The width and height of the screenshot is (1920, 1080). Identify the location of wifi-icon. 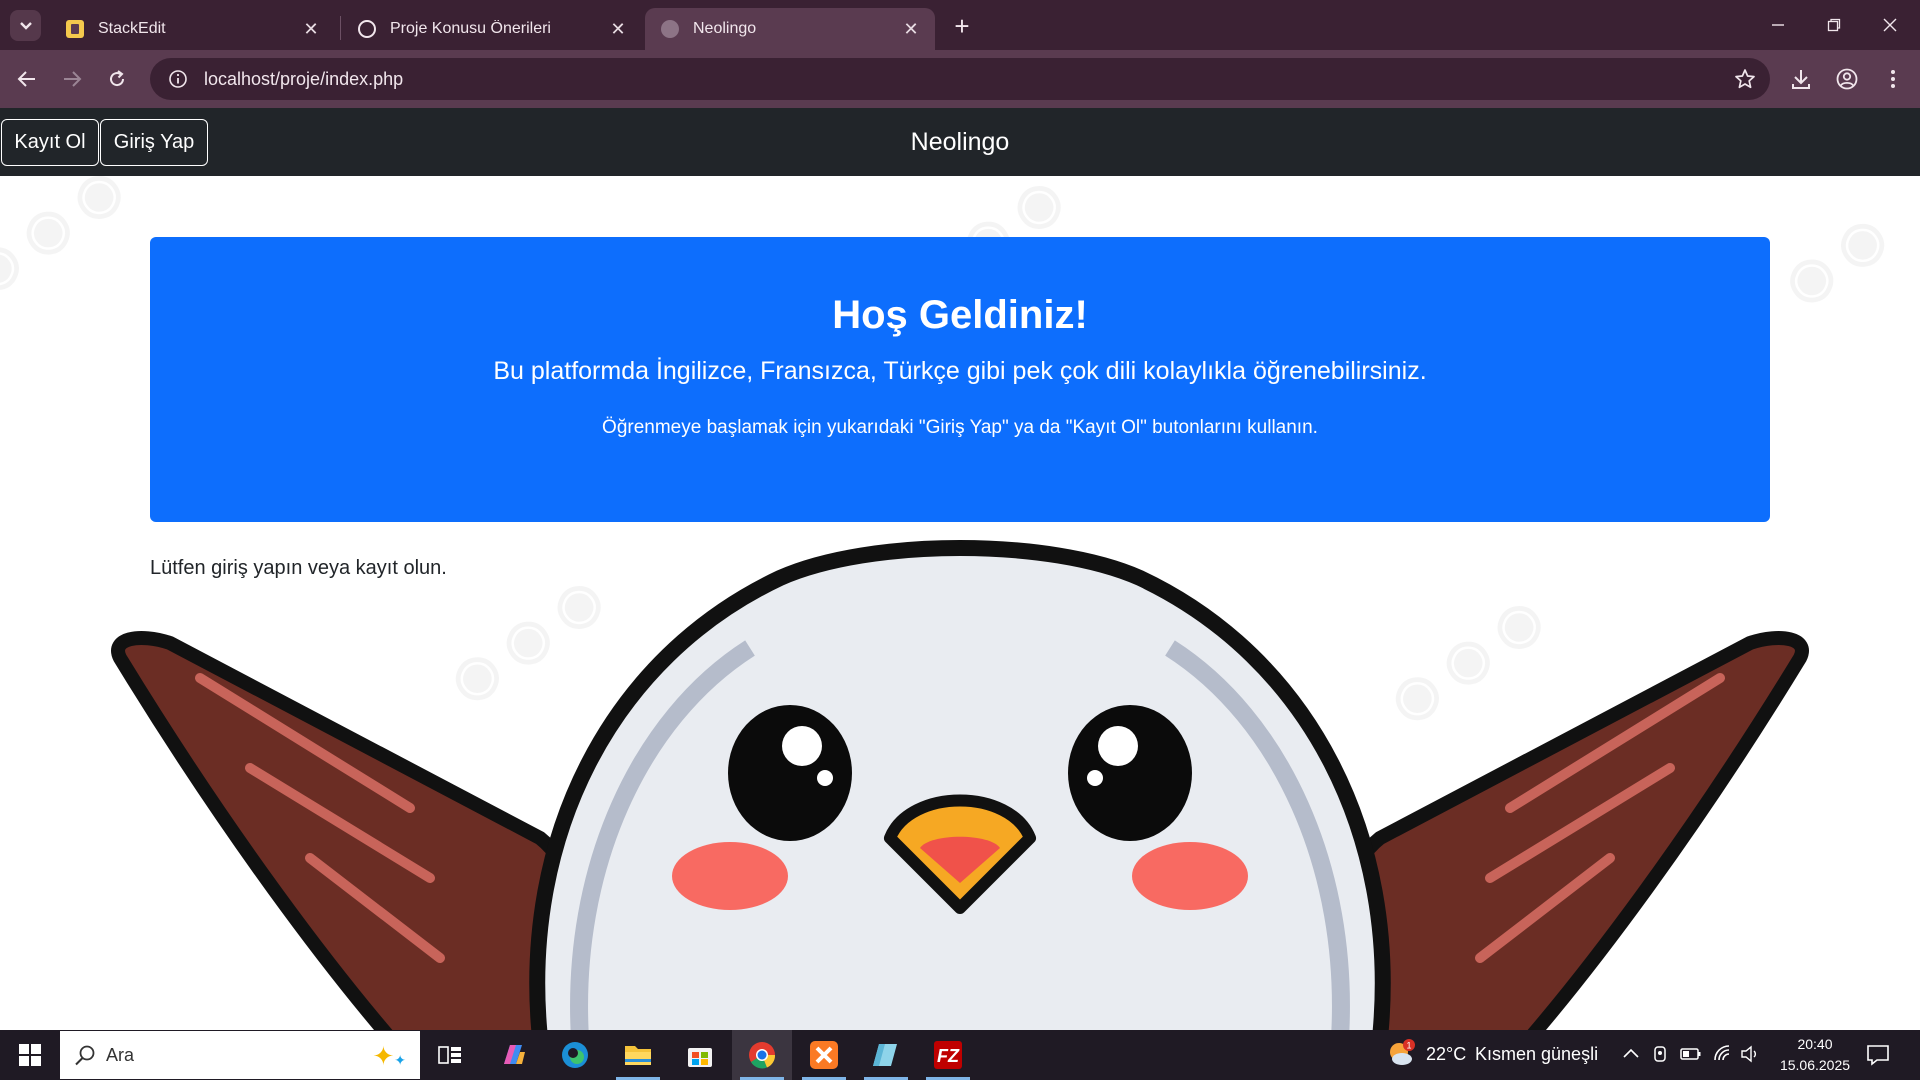
(1723, 1056).